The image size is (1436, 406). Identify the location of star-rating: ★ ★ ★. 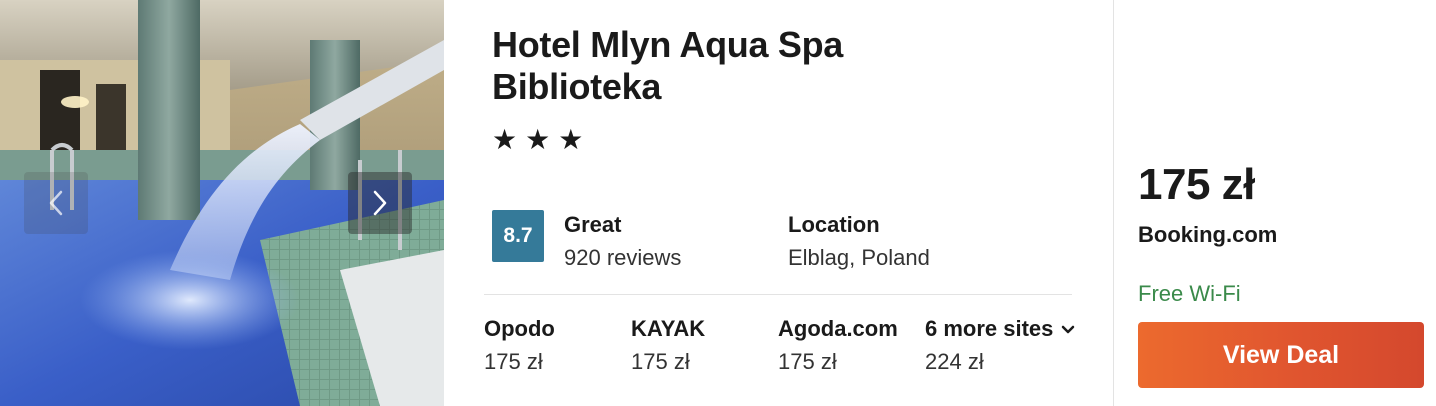
(537, 140).